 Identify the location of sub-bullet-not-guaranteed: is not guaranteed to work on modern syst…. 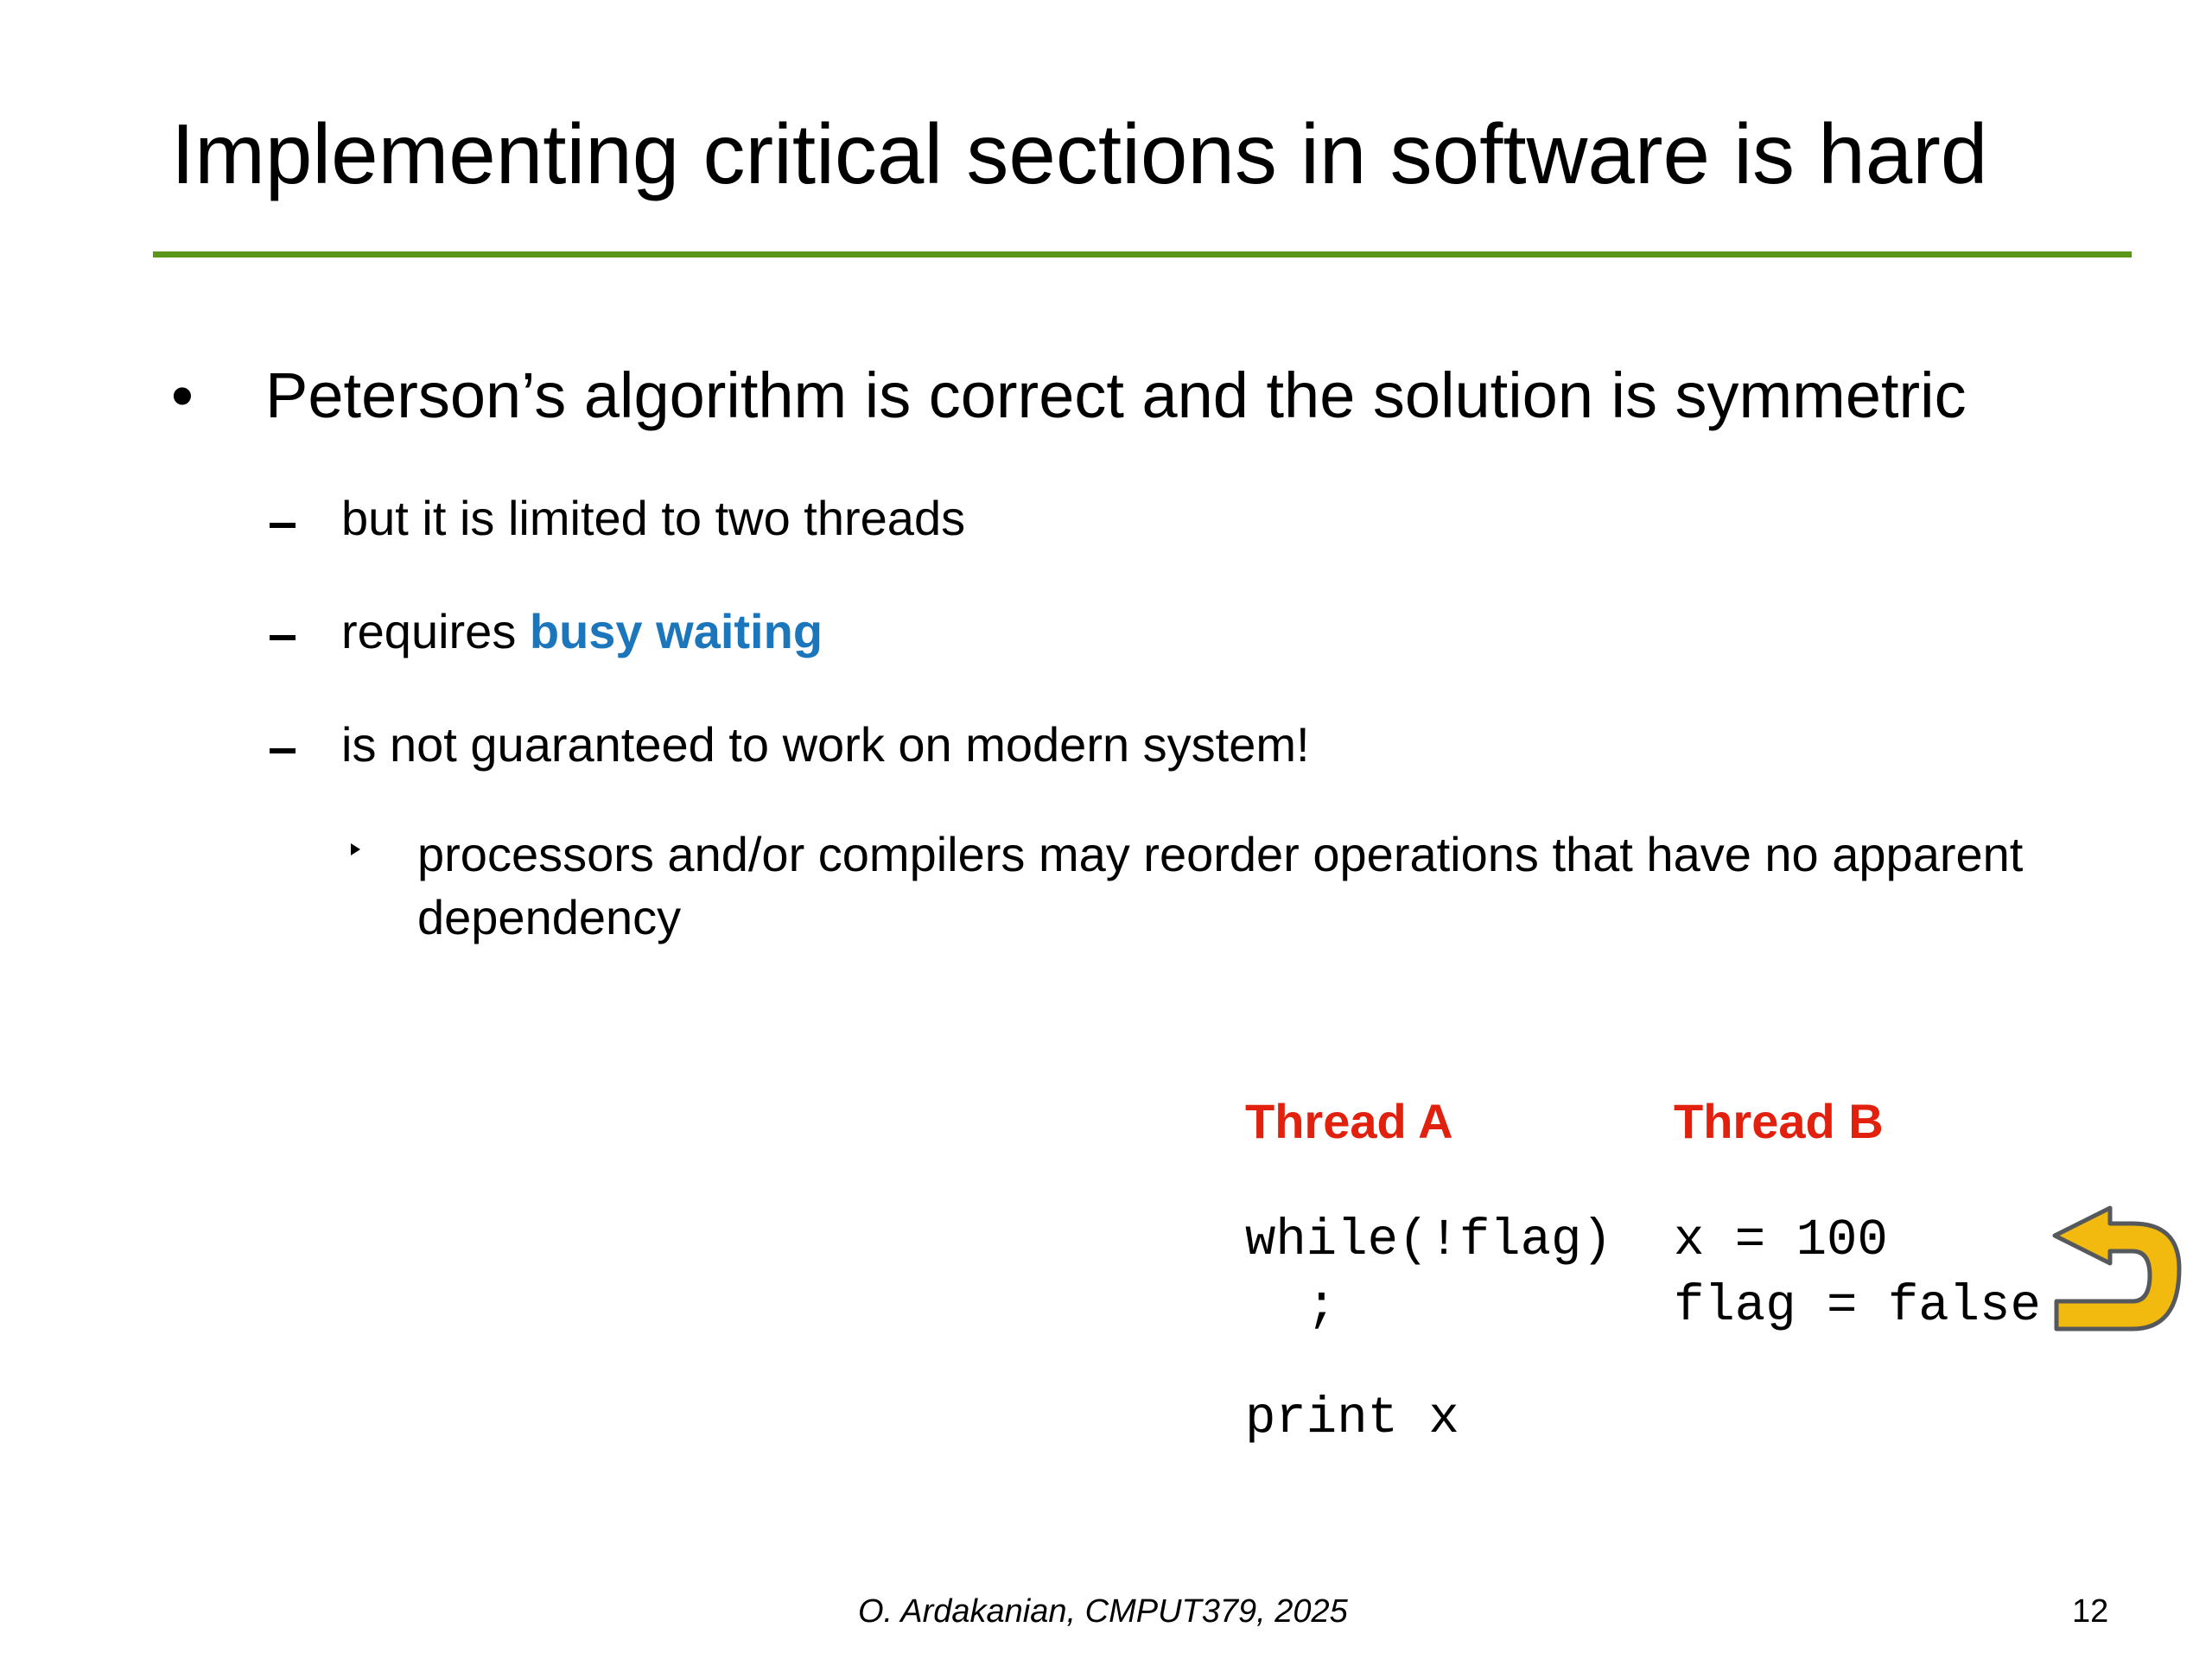
(825, 744).